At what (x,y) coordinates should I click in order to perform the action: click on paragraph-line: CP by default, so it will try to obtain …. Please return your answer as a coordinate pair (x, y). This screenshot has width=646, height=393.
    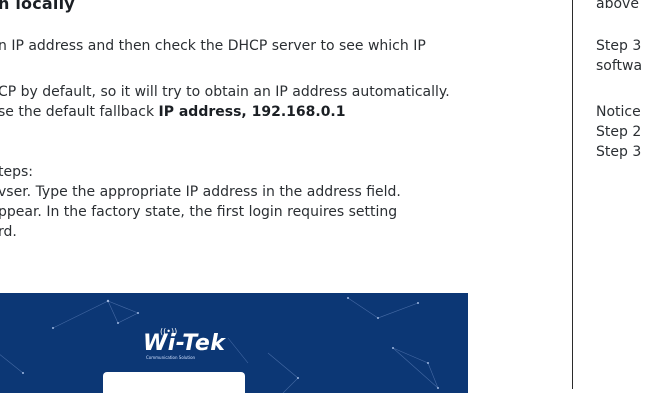
    Looking at the image, I should click on (225, 92).